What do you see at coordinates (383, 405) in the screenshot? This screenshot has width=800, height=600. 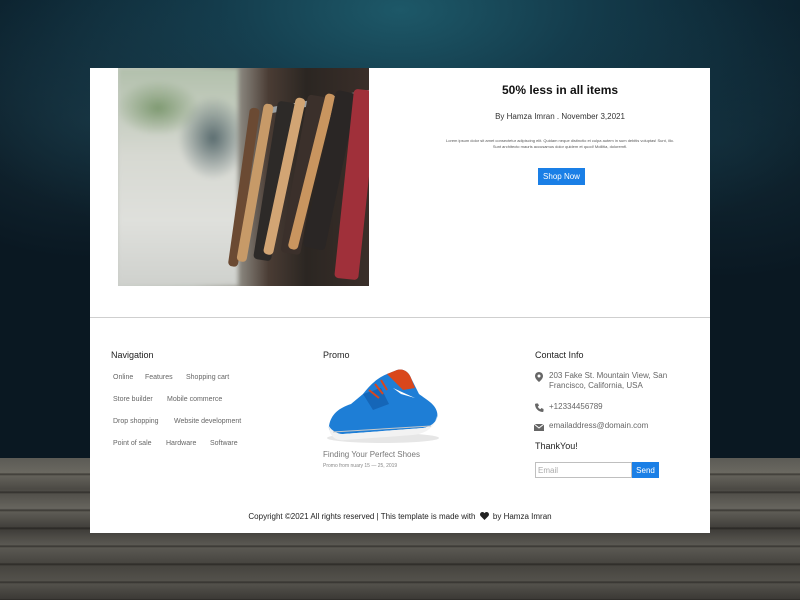 I see `shoe-promo-image` at bounding box center [383, 405].